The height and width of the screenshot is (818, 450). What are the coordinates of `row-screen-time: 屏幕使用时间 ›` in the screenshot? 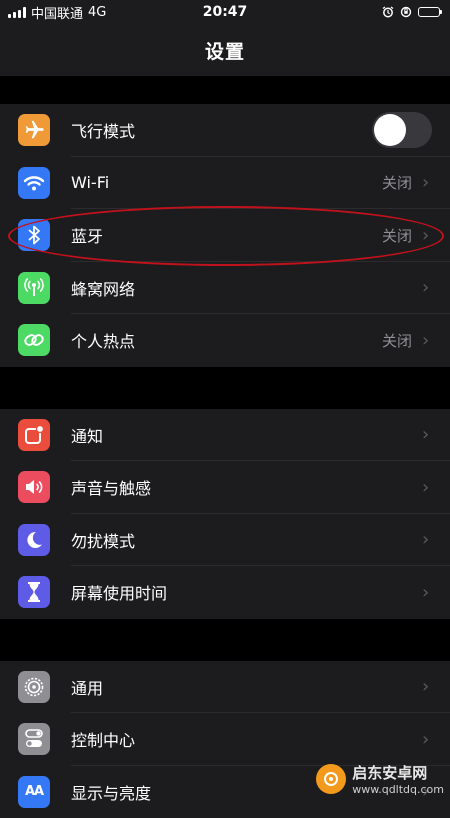 It's located at (225, 592).